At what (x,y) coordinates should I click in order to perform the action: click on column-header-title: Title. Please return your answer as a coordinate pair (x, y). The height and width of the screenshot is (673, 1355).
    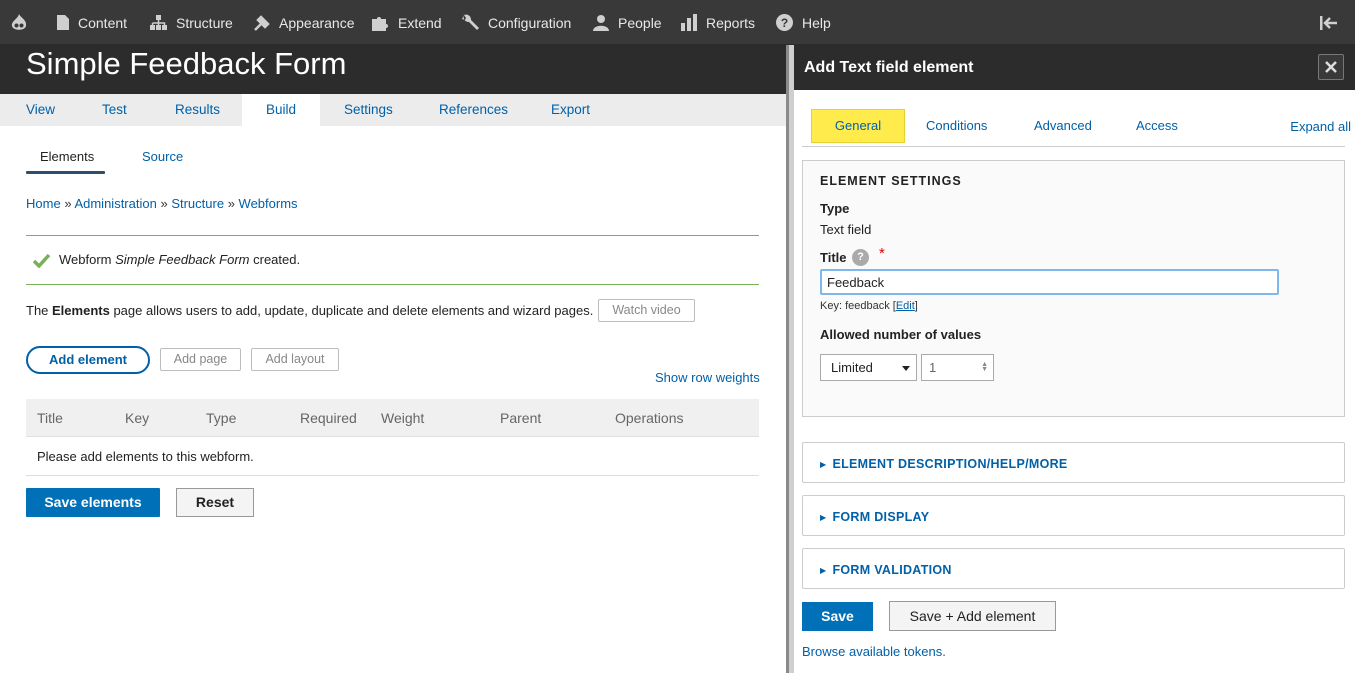
    Looking at the image, I should click on (50, 418).